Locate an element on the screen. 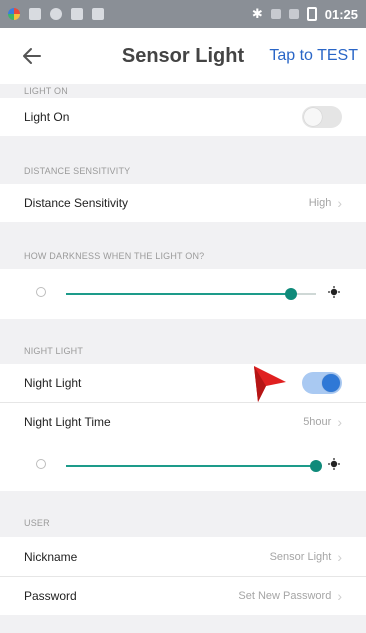 The image size is (366, 633). app-header: Sensor Light Tap to TEST is located at coordinates (183, 56).